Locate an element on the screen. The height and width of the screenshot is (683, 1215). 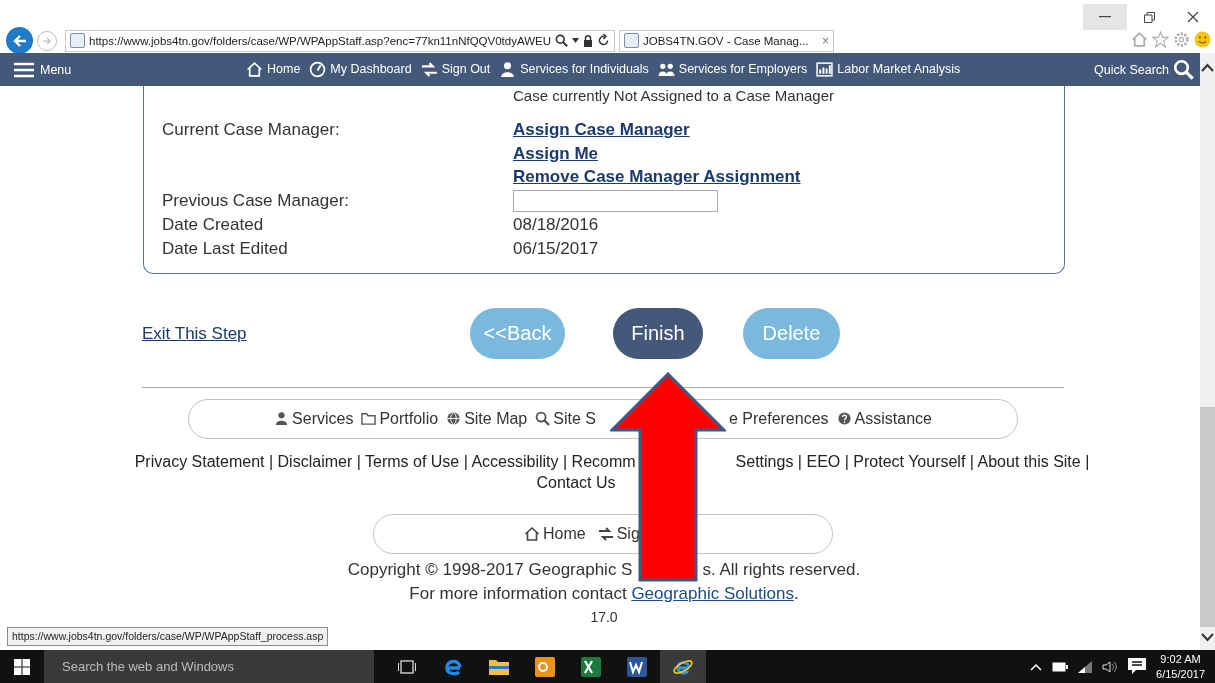
notification-icon is located at coordinates (1137, 666).